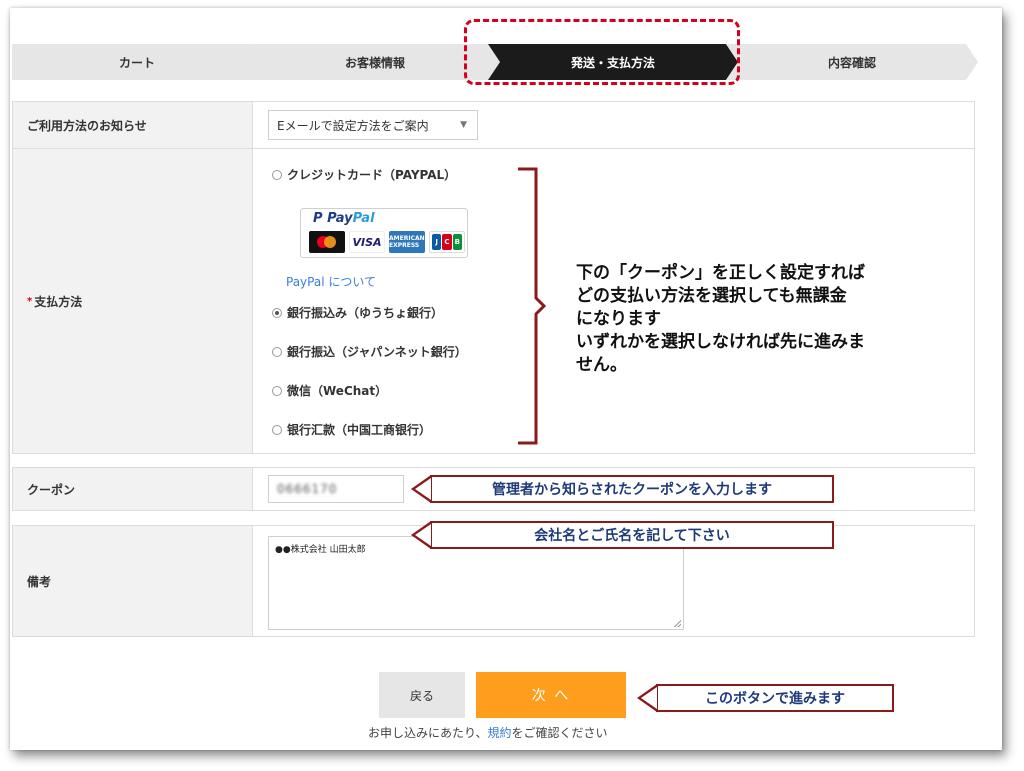 Image resolution: width=1024 pixels, height=771 pixels. Describe the element at coordinates (337, 391) in the screenshot. I see `payment-option-label: 微信（WeChat）` at that location.